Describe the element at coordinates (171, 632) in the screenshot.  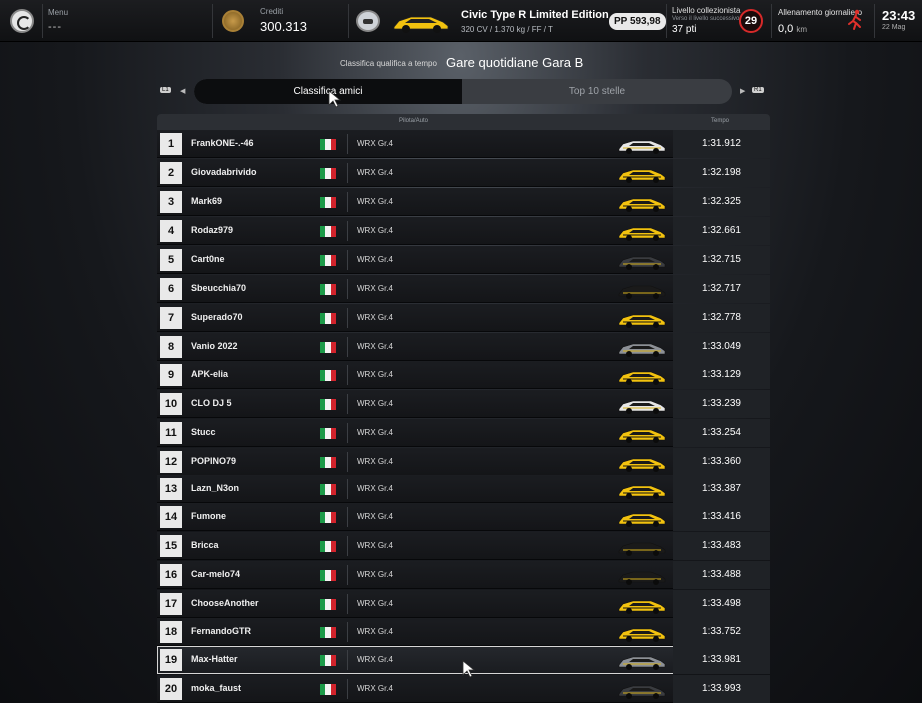
I see `position-badge: 18` at that location.